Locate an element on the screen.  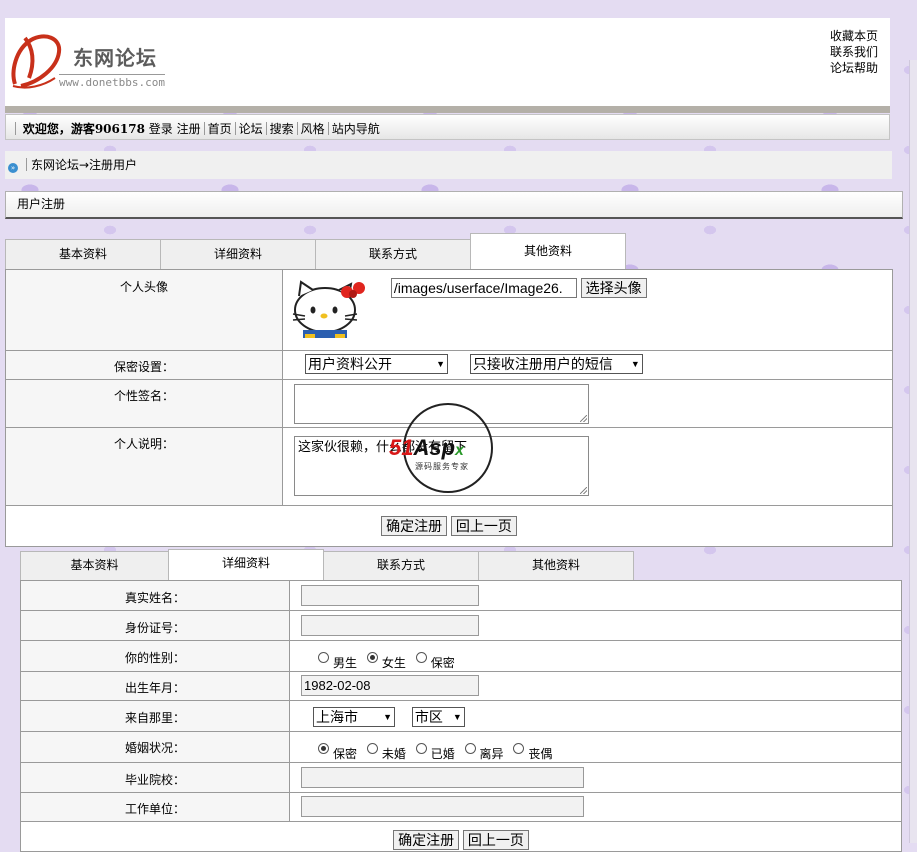
company-cell is located at coordinates (595, 807).